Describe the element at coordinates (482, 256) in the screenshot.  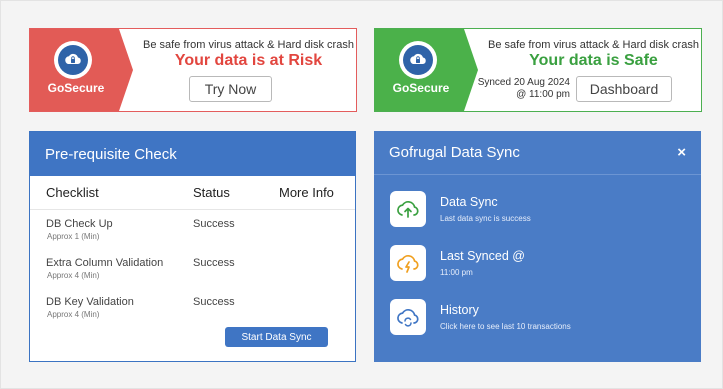
I see `sync-item-title: Last Synced @` at that location.